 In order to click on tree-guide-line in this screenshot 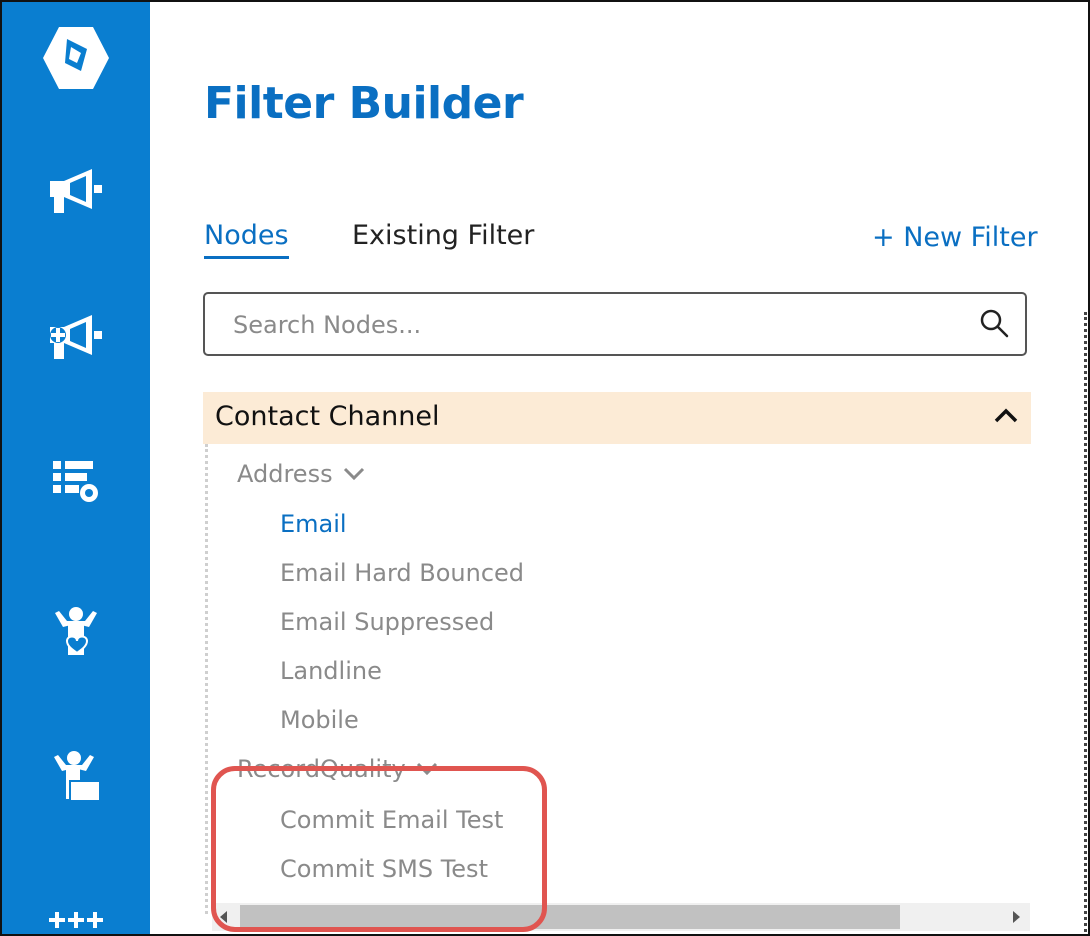, I will do `click(206, 679)`.